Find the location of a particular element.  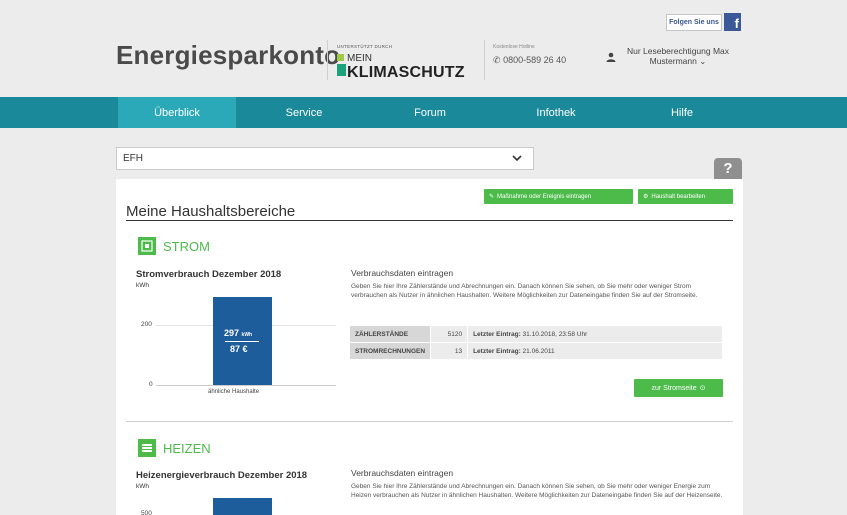

chart-title: Stromverbrauch Dezember 2018 is located at coordinates (209, 274).